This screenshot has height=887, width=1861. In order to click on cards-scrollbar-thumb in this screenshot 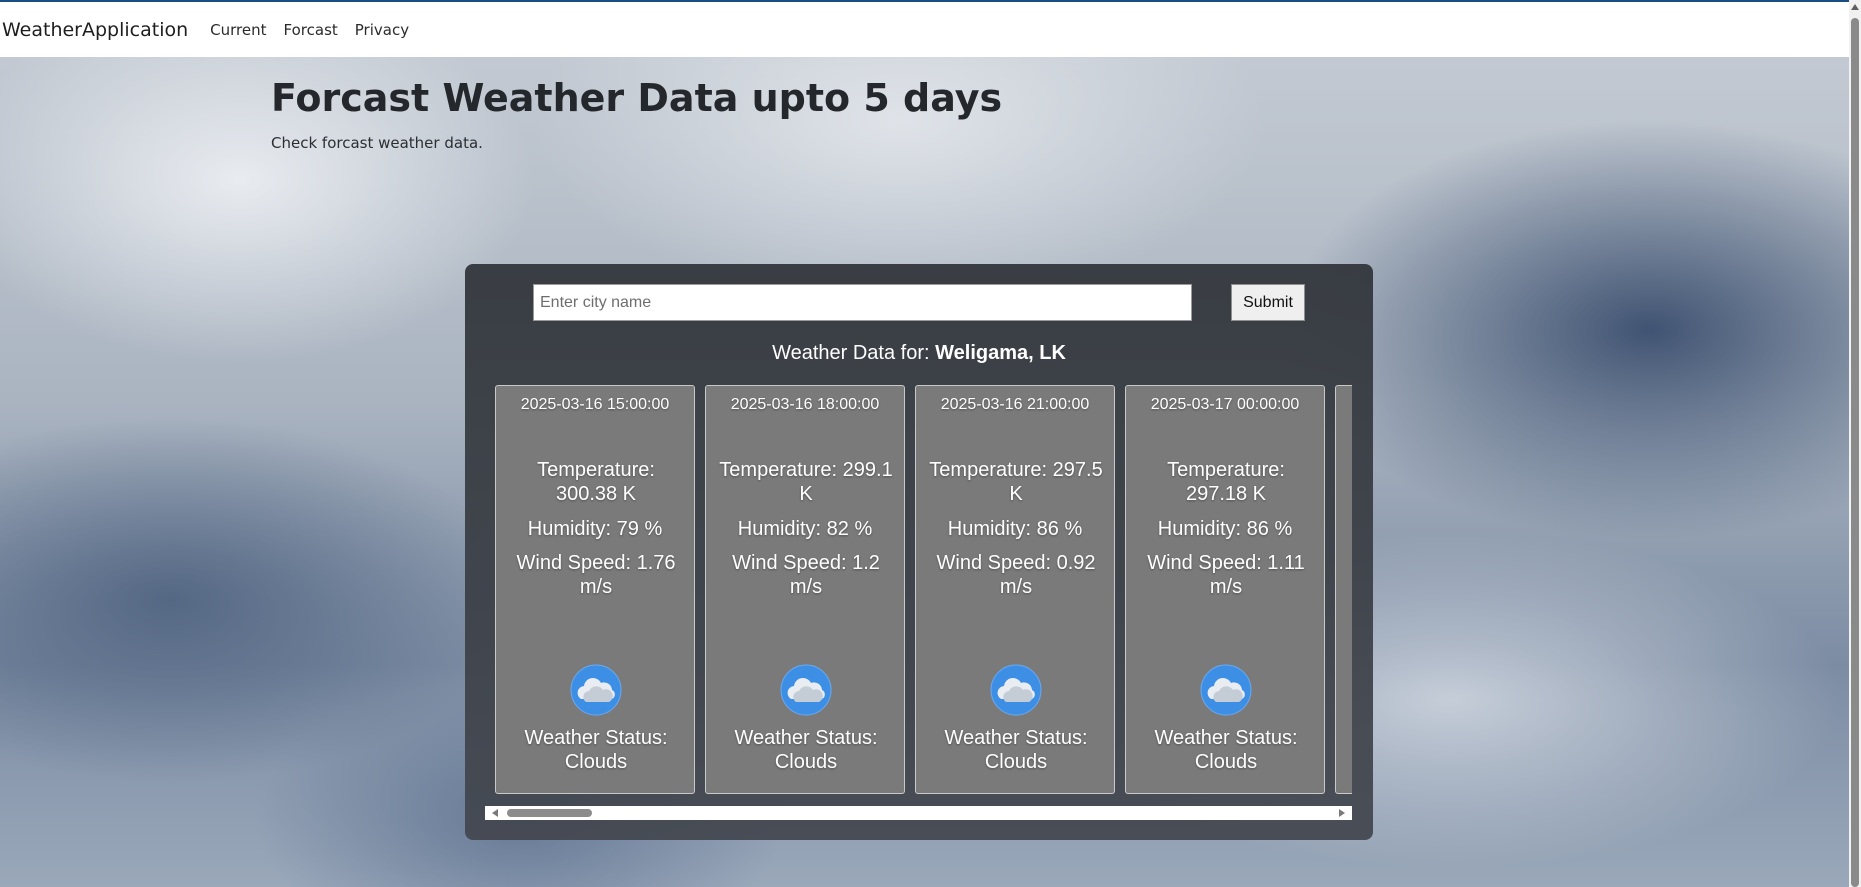, I will do `click(549, 813)`.